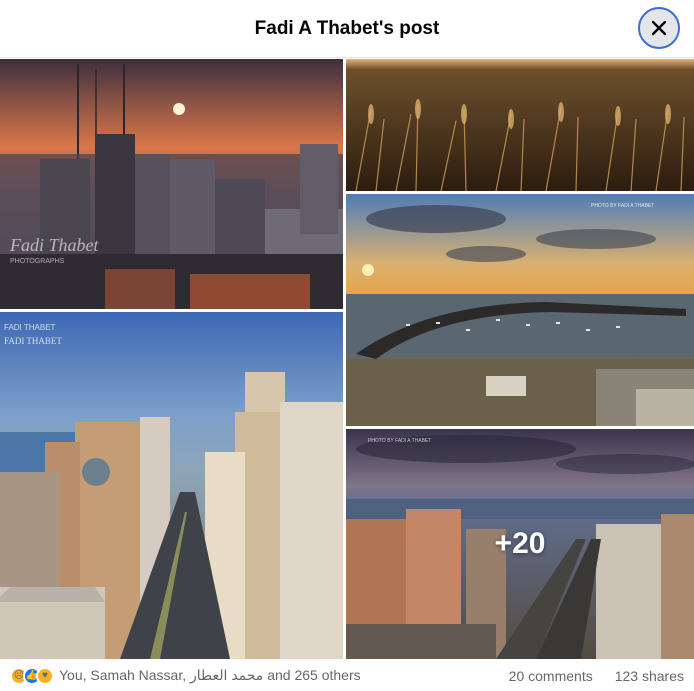 The image size is (694, 691). I want to click on care-reaction-icon: ♥, so click(45, 675).